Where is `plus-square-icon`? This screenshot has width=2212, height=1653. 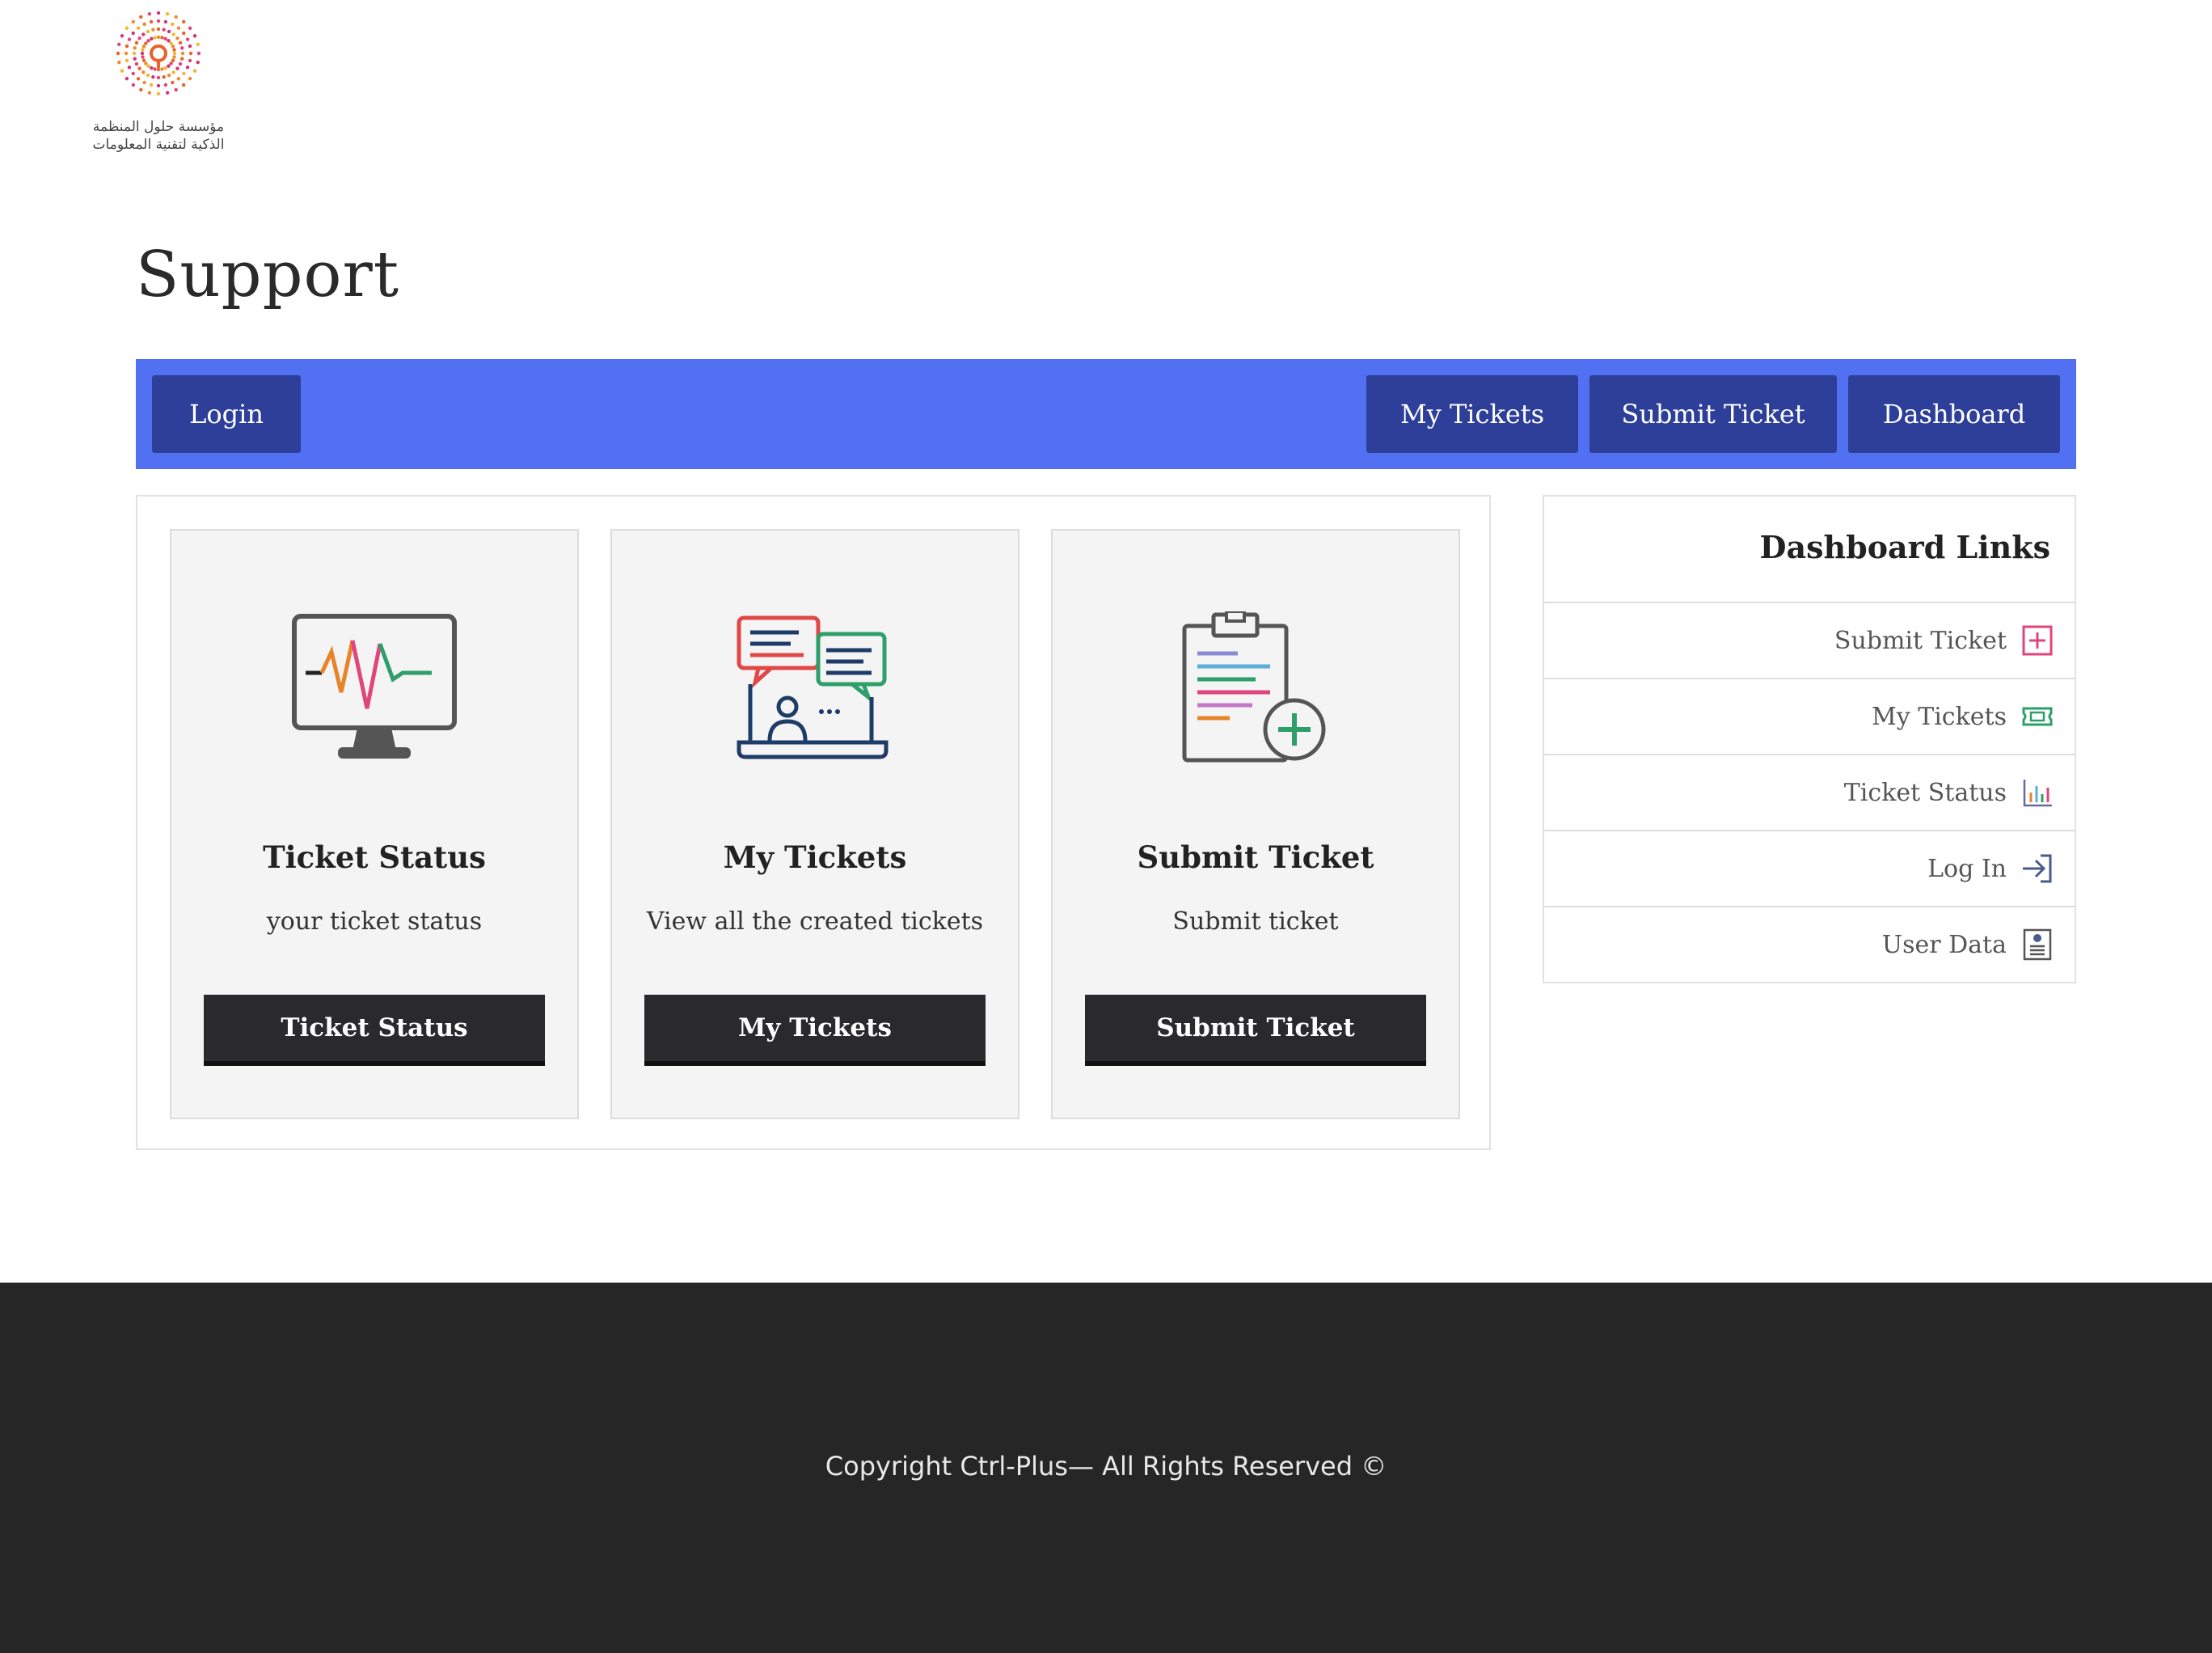
plus-square-icon is located at coordinates (2038, 640).